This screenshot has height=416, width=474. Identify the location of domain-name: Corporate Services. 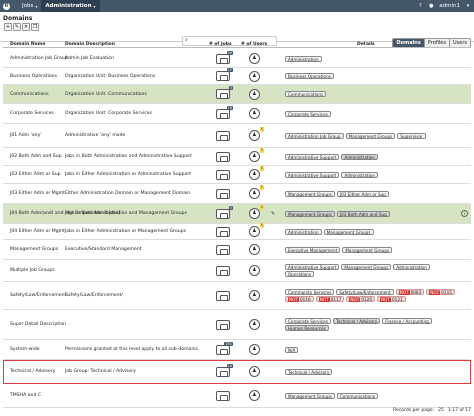
(32, 113).